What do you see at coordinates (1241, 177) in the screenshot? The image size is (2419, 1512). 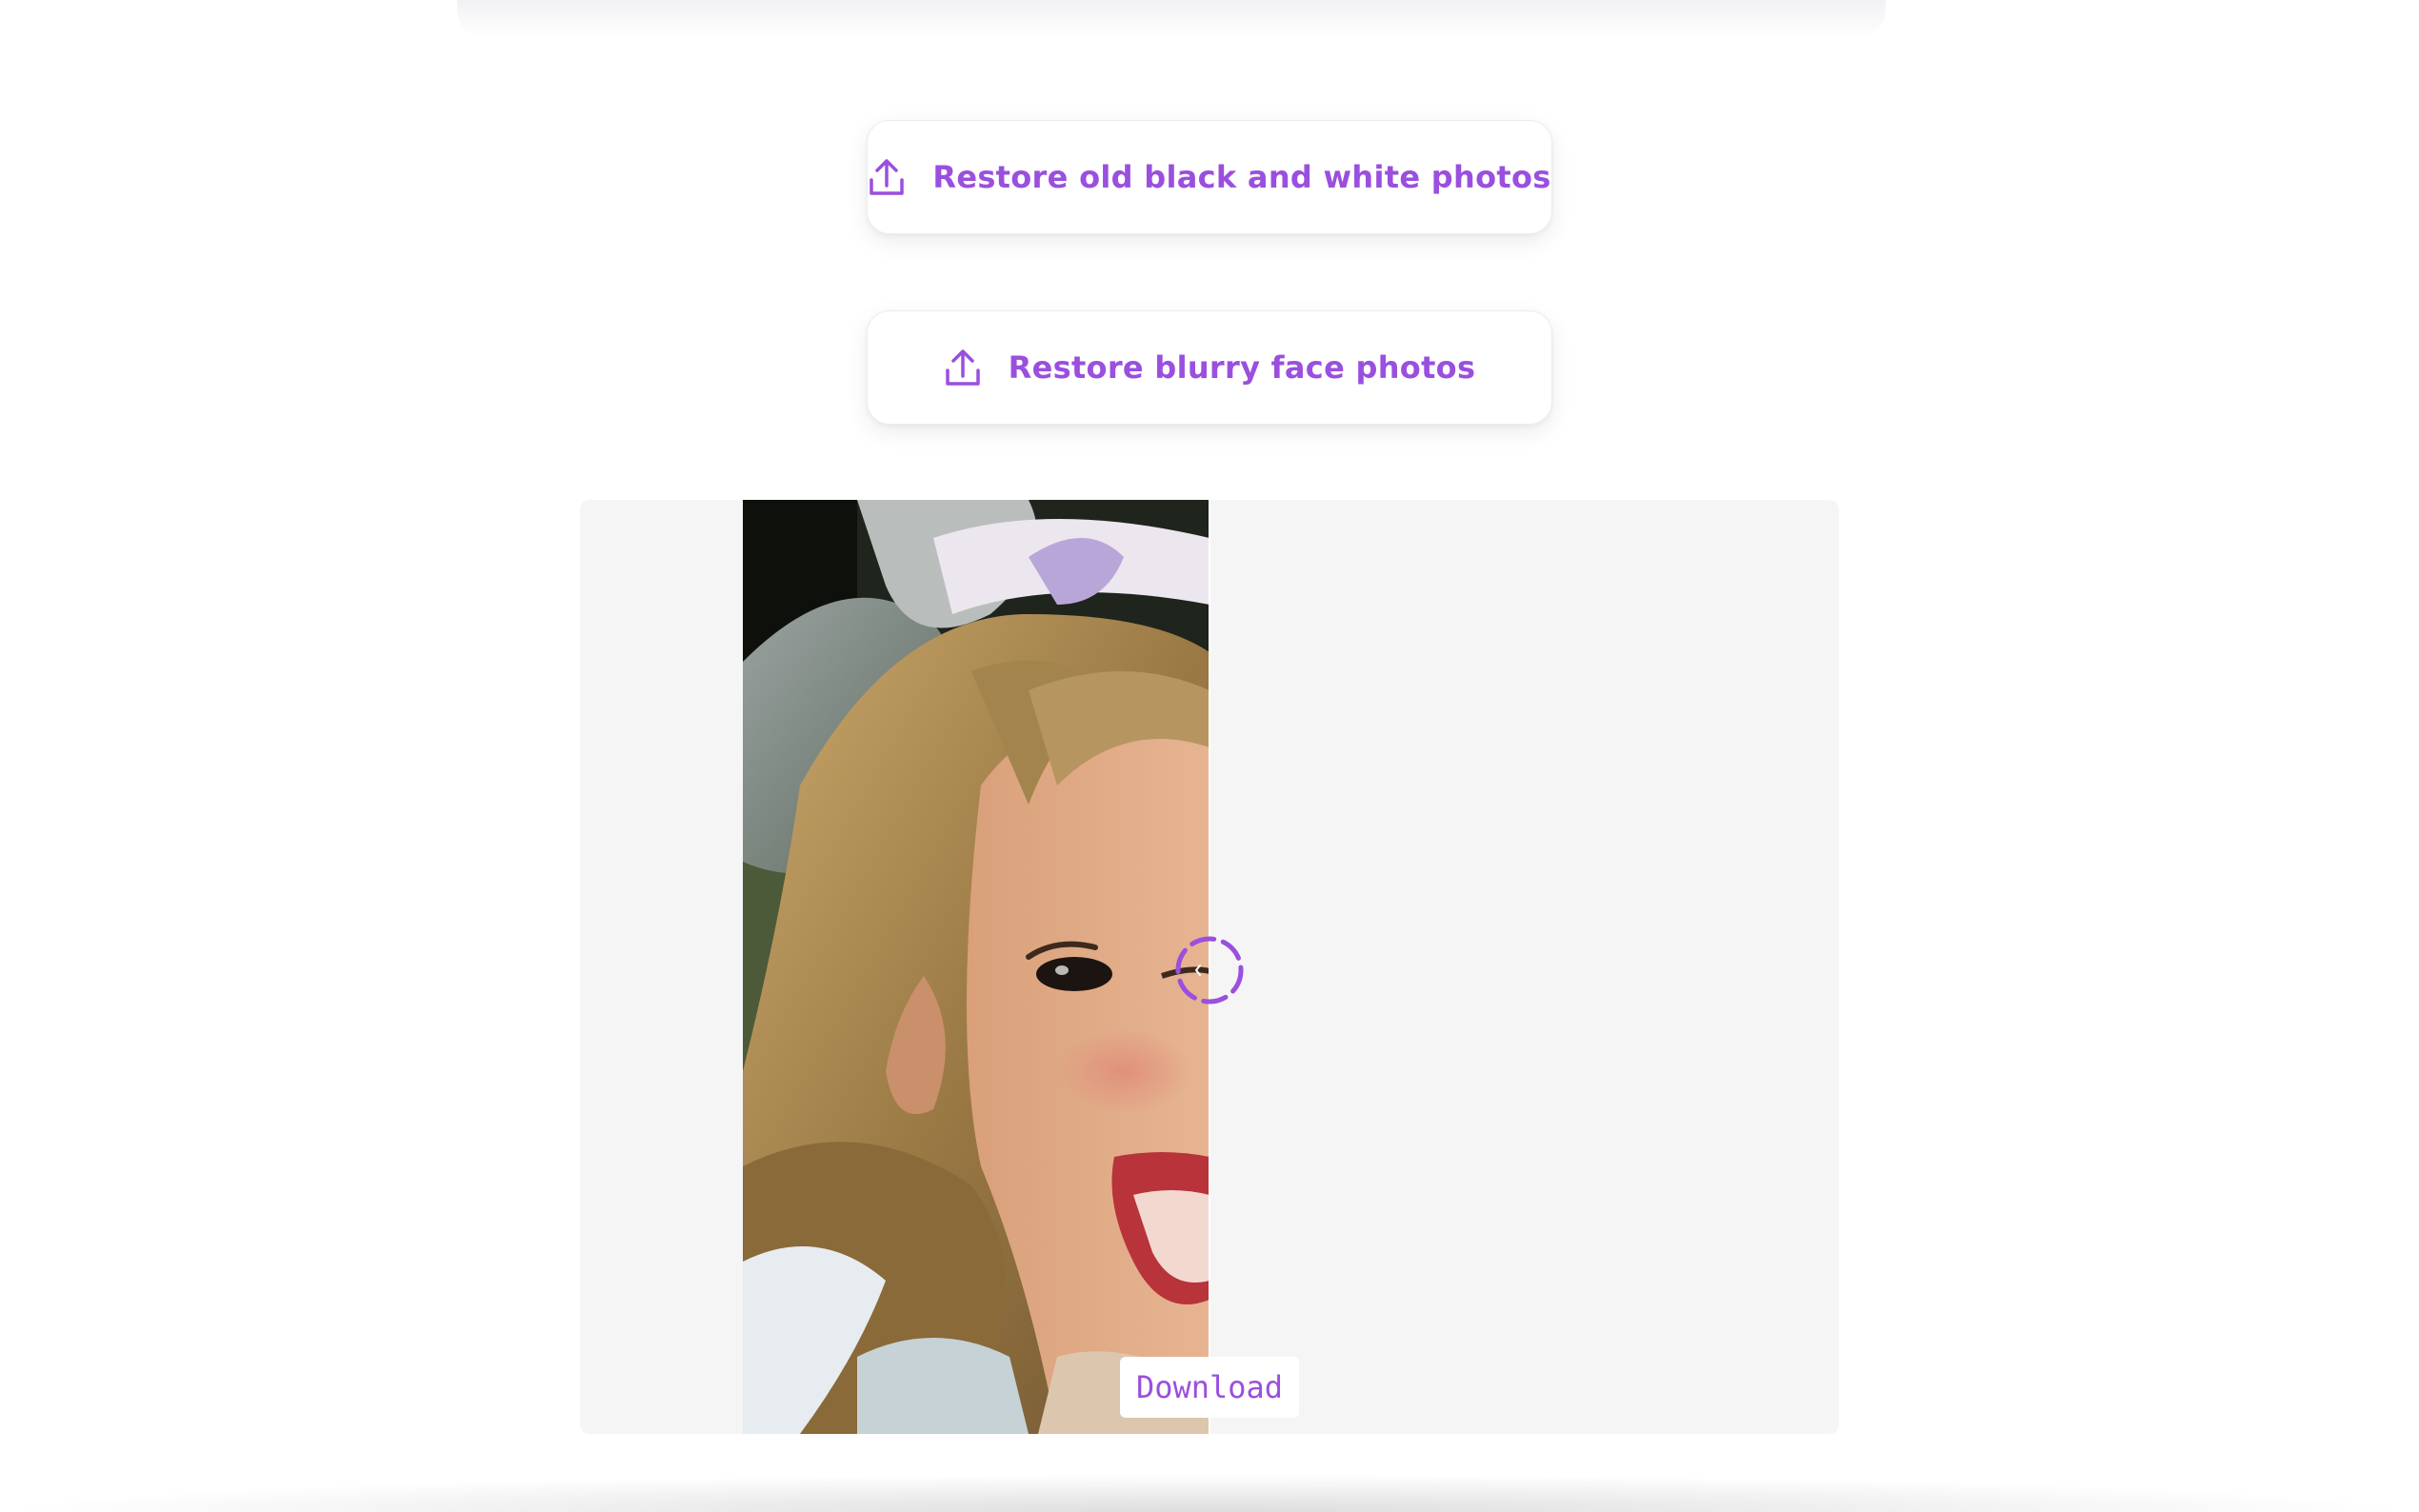 I see `restore-bw-photos-label: Restore old black and white photos` at bounding box center [1241, 177].